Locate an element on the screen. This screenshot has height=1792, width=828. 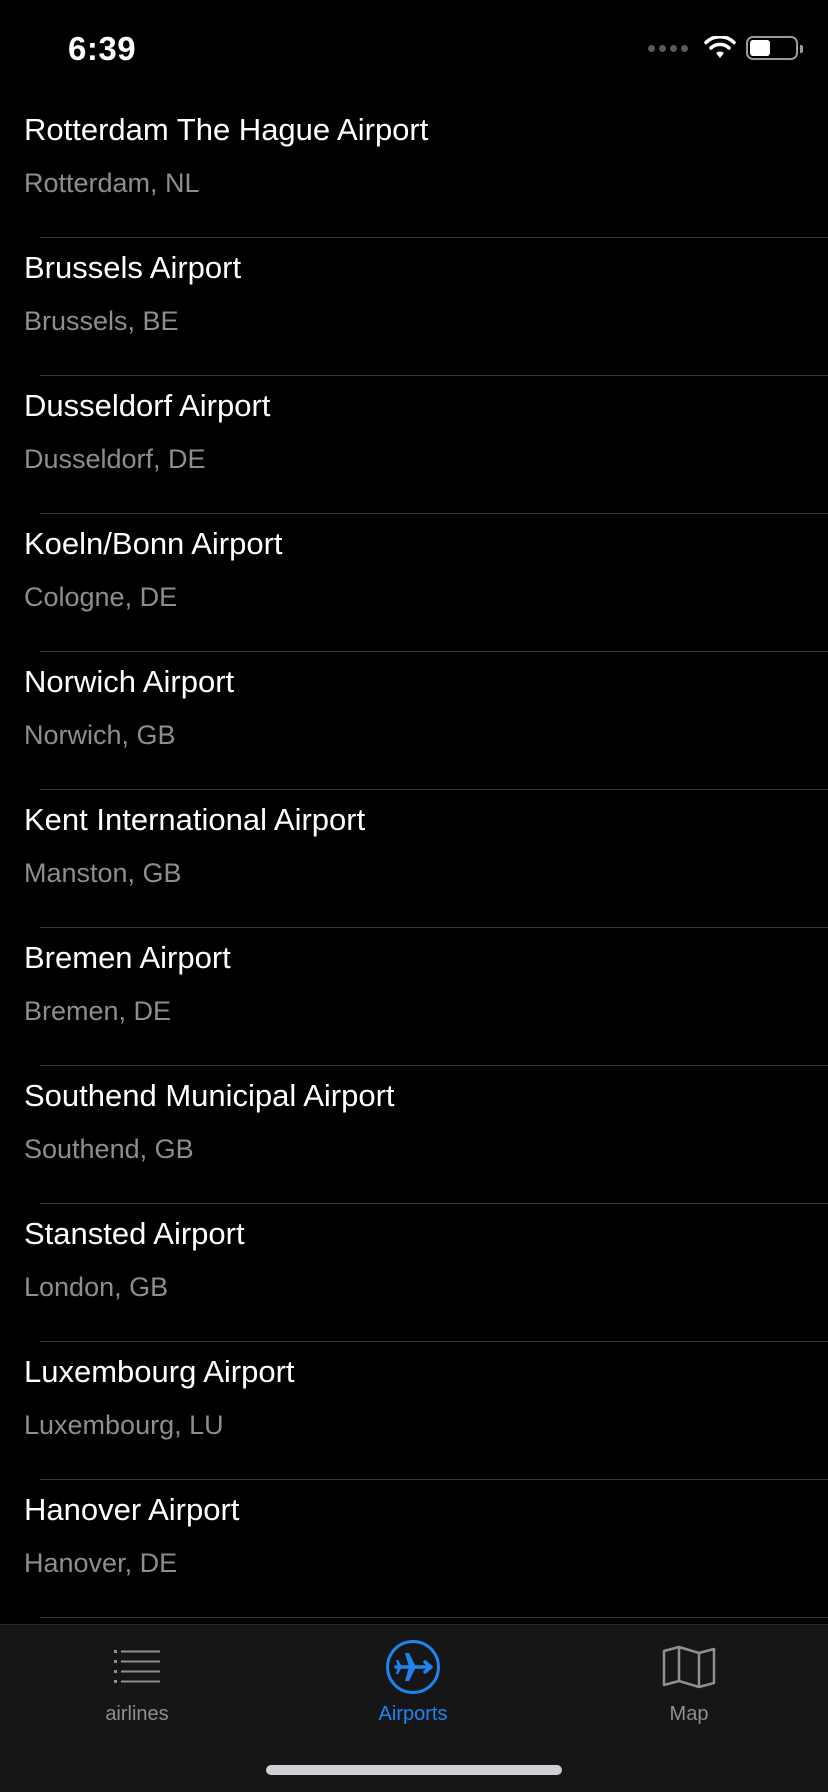
airport-name: Rotterdam The Hague Airport is located at coordinates (226, 129).